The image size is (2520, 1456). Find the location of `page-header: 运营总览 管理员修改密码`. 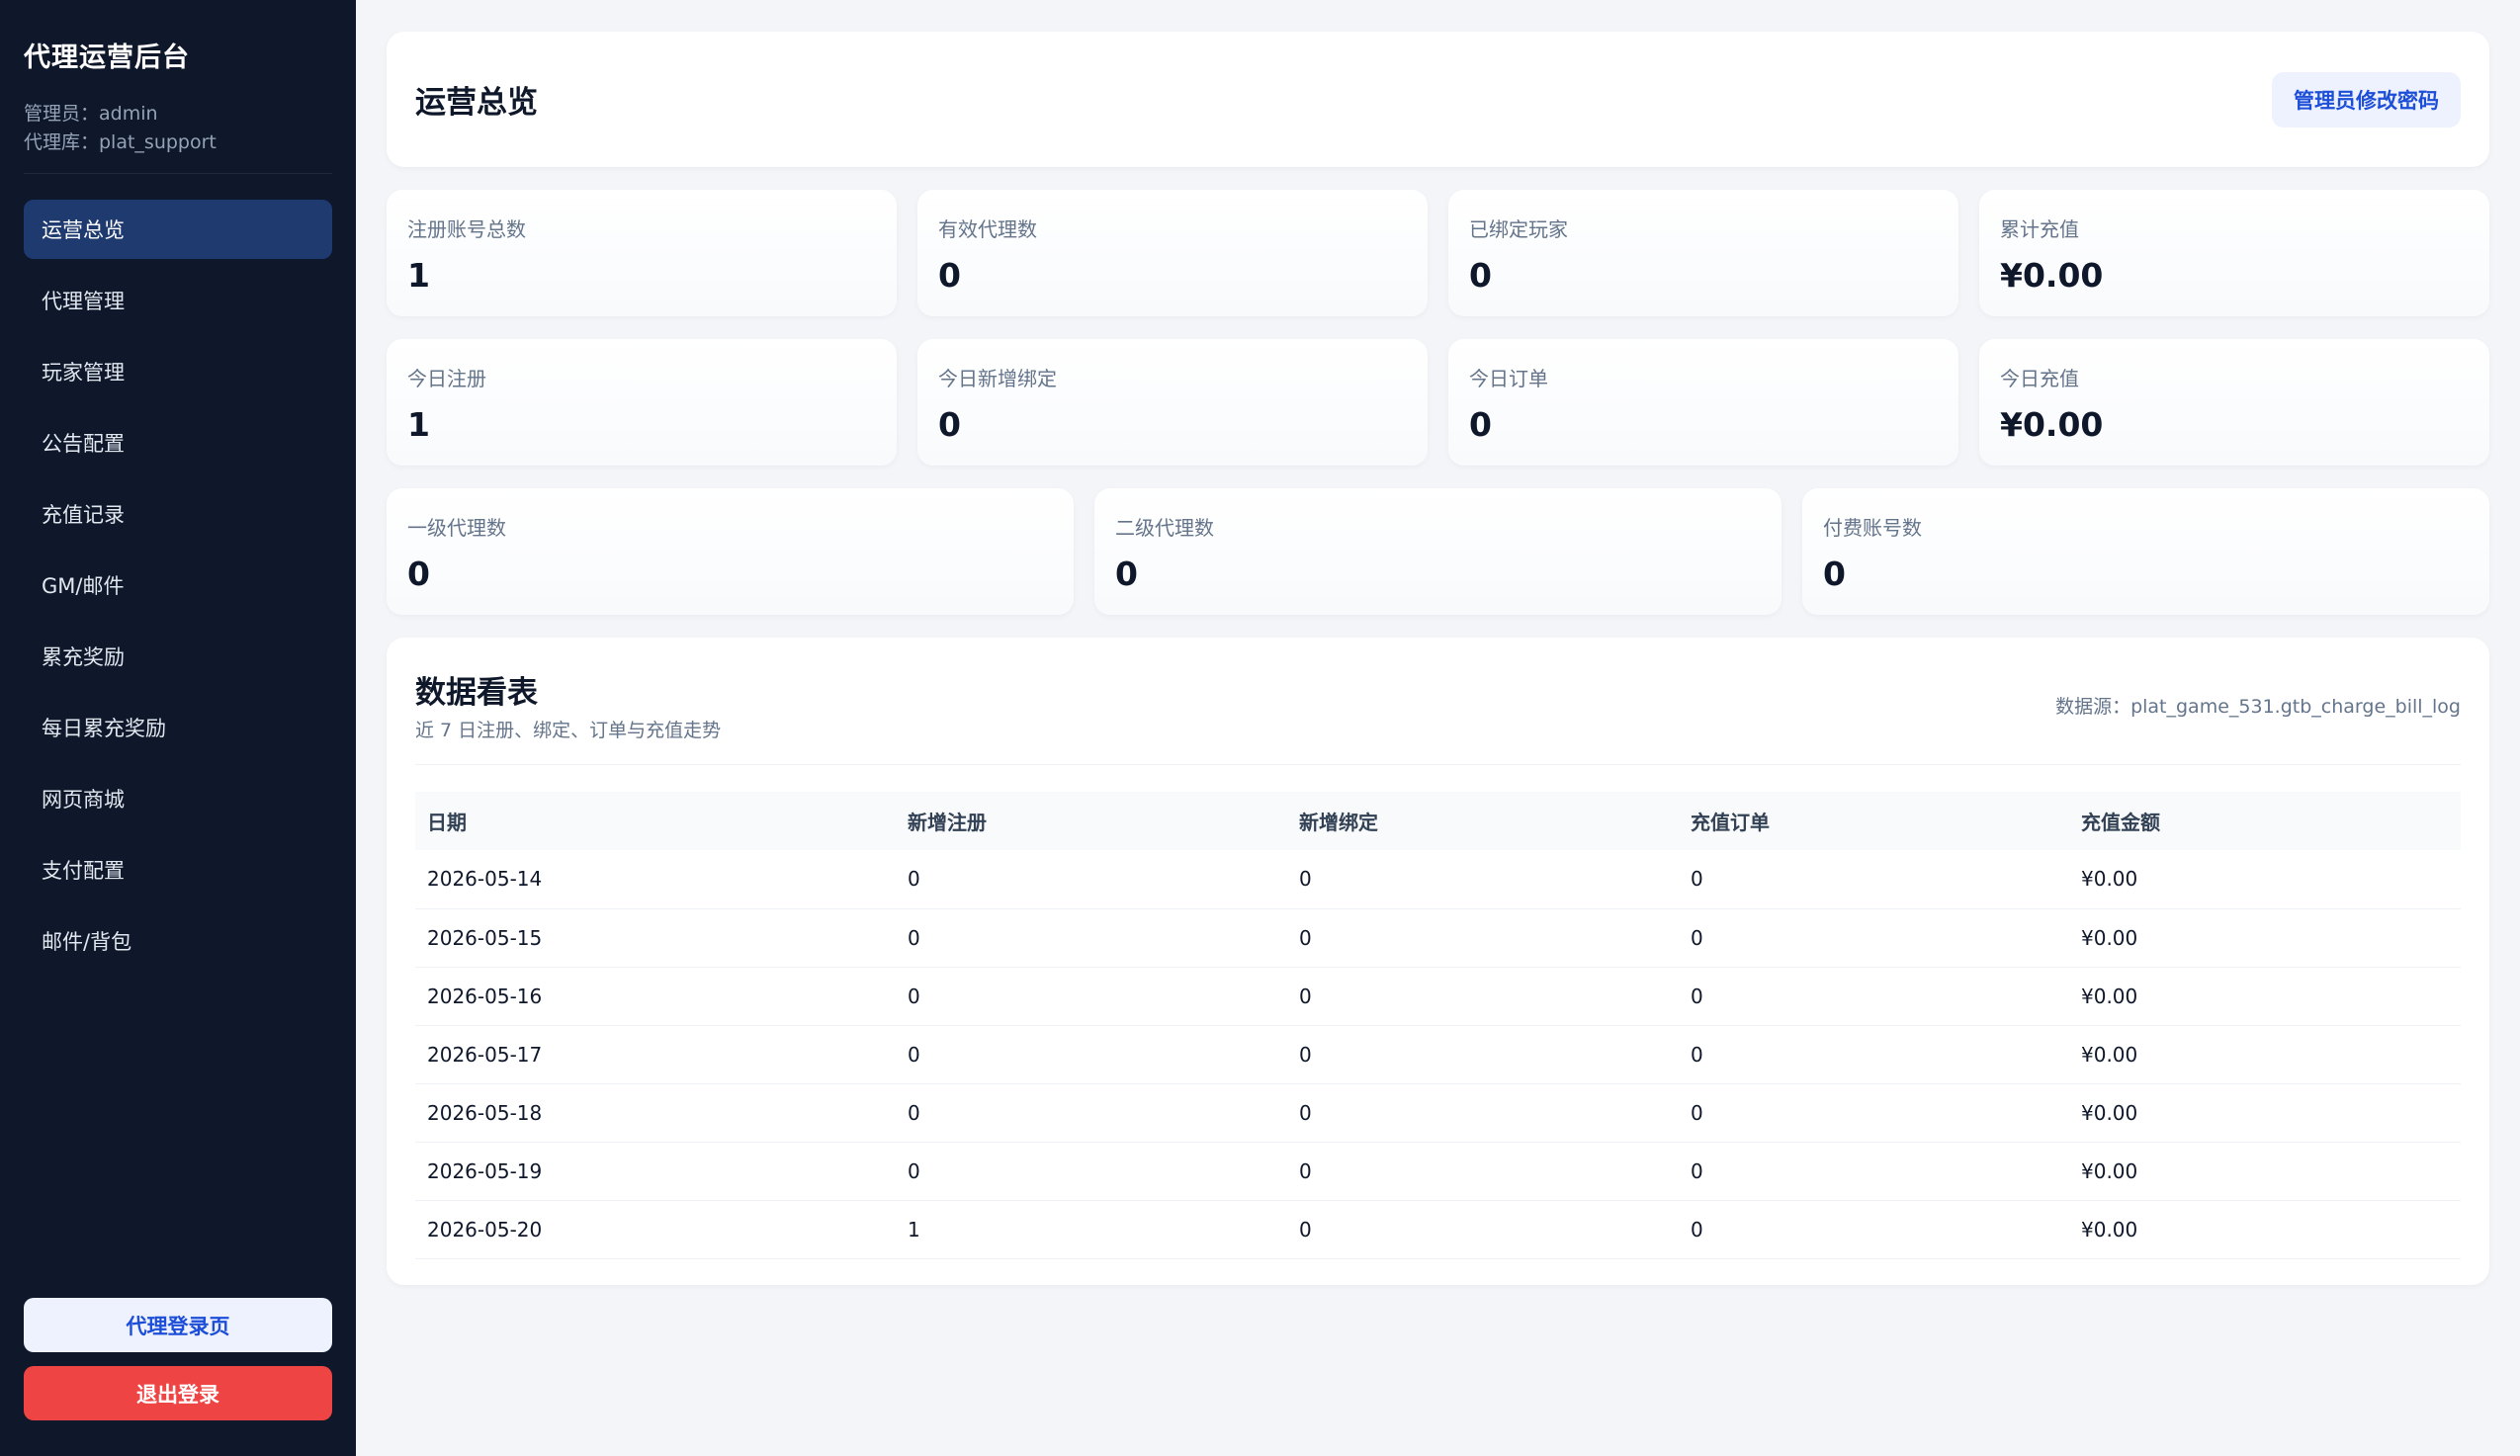

page-header: 运营总览 管理员修改密码 is located at coordinates (1438, 99).